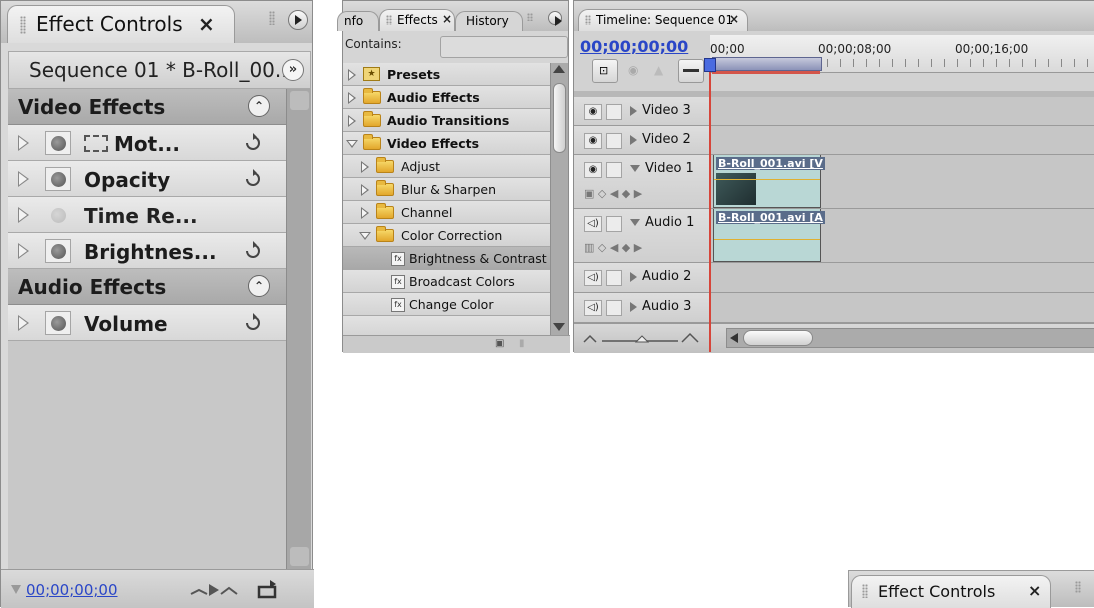 This screenshot has width=1094, height=608. Describe the element at coordinates (658, 70) in the screenshot. I see `set-marker-icon: ▲` at that location.